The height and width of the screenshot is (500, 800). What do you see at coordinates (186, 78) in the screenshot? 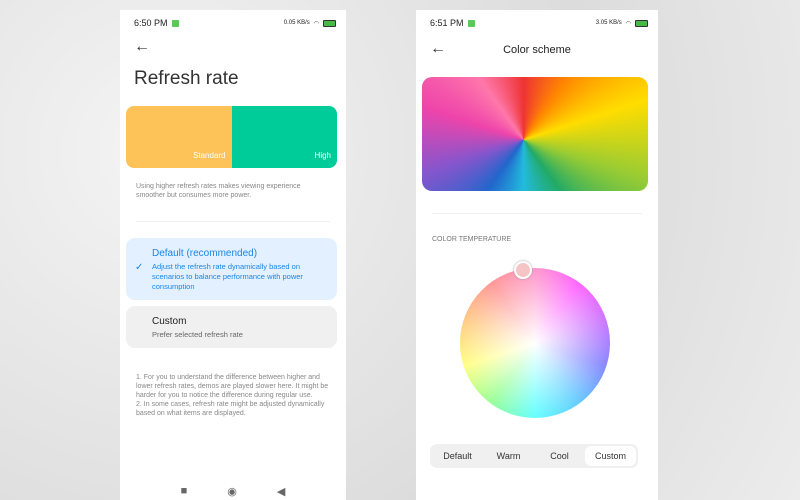
I see `page-title: Refresh rate` at bounding box center [186, 78].